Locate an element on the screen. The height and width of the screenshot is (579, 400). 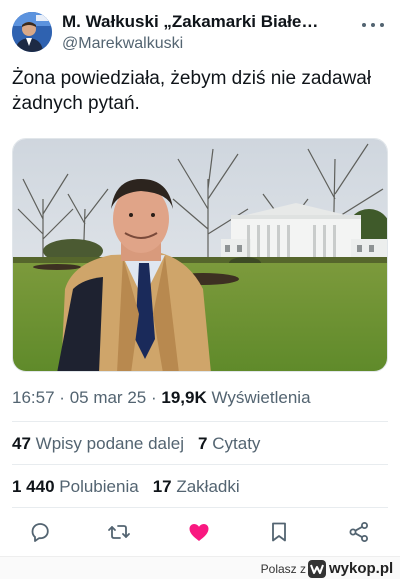
likes-label: Polubienia is located at coordinates (99, 486).